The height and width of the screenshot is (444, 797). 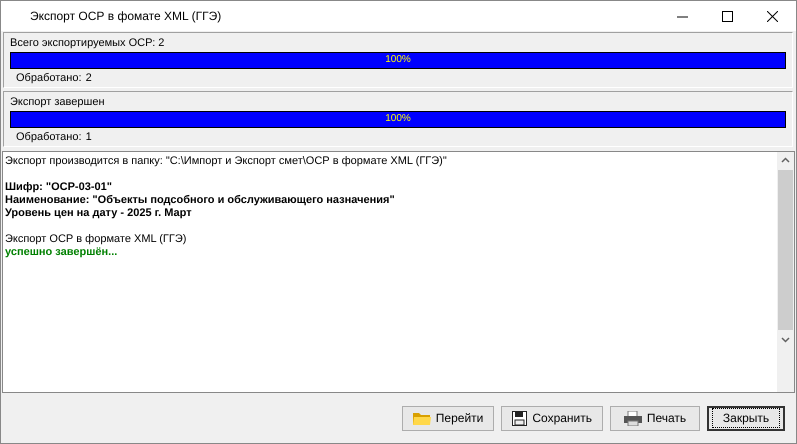 What do you see at coordinates (200, 200) in the screenshot?
I see `log-line: Наименование: "Объекты подсобного и обслуживающего назначения"` at bounding box center [200, 200].